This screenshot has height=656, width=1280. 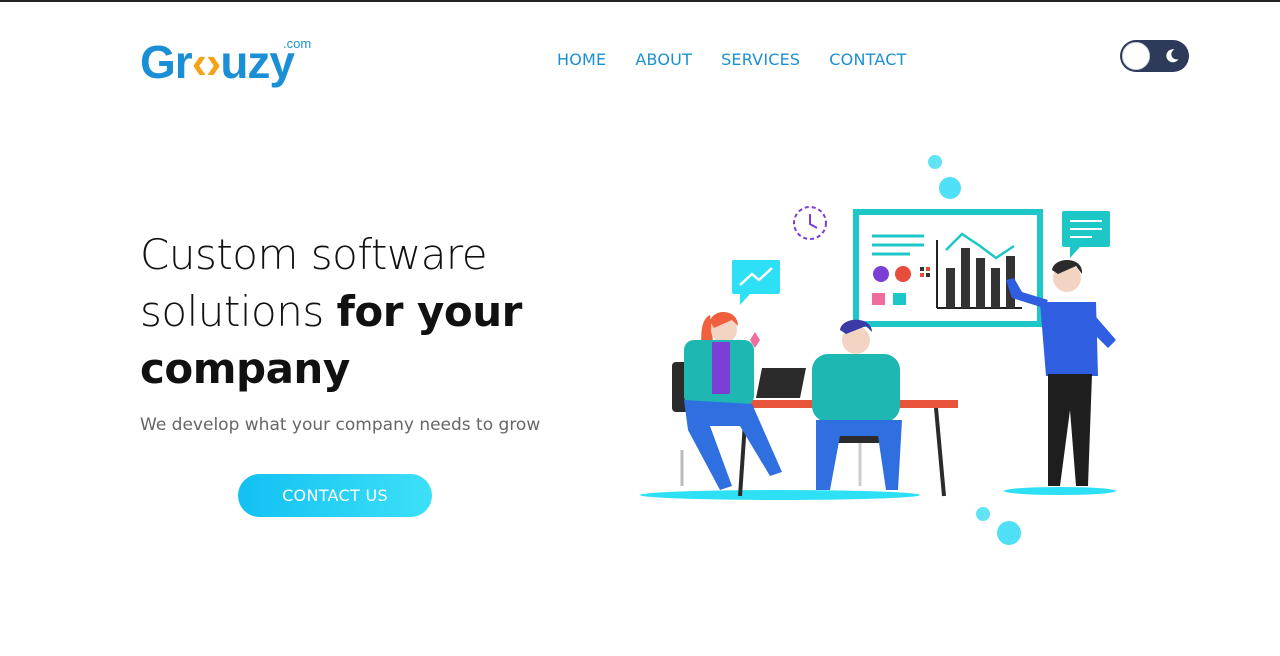 I want to click on nav-home: HOME, so click(x=581, y=60).